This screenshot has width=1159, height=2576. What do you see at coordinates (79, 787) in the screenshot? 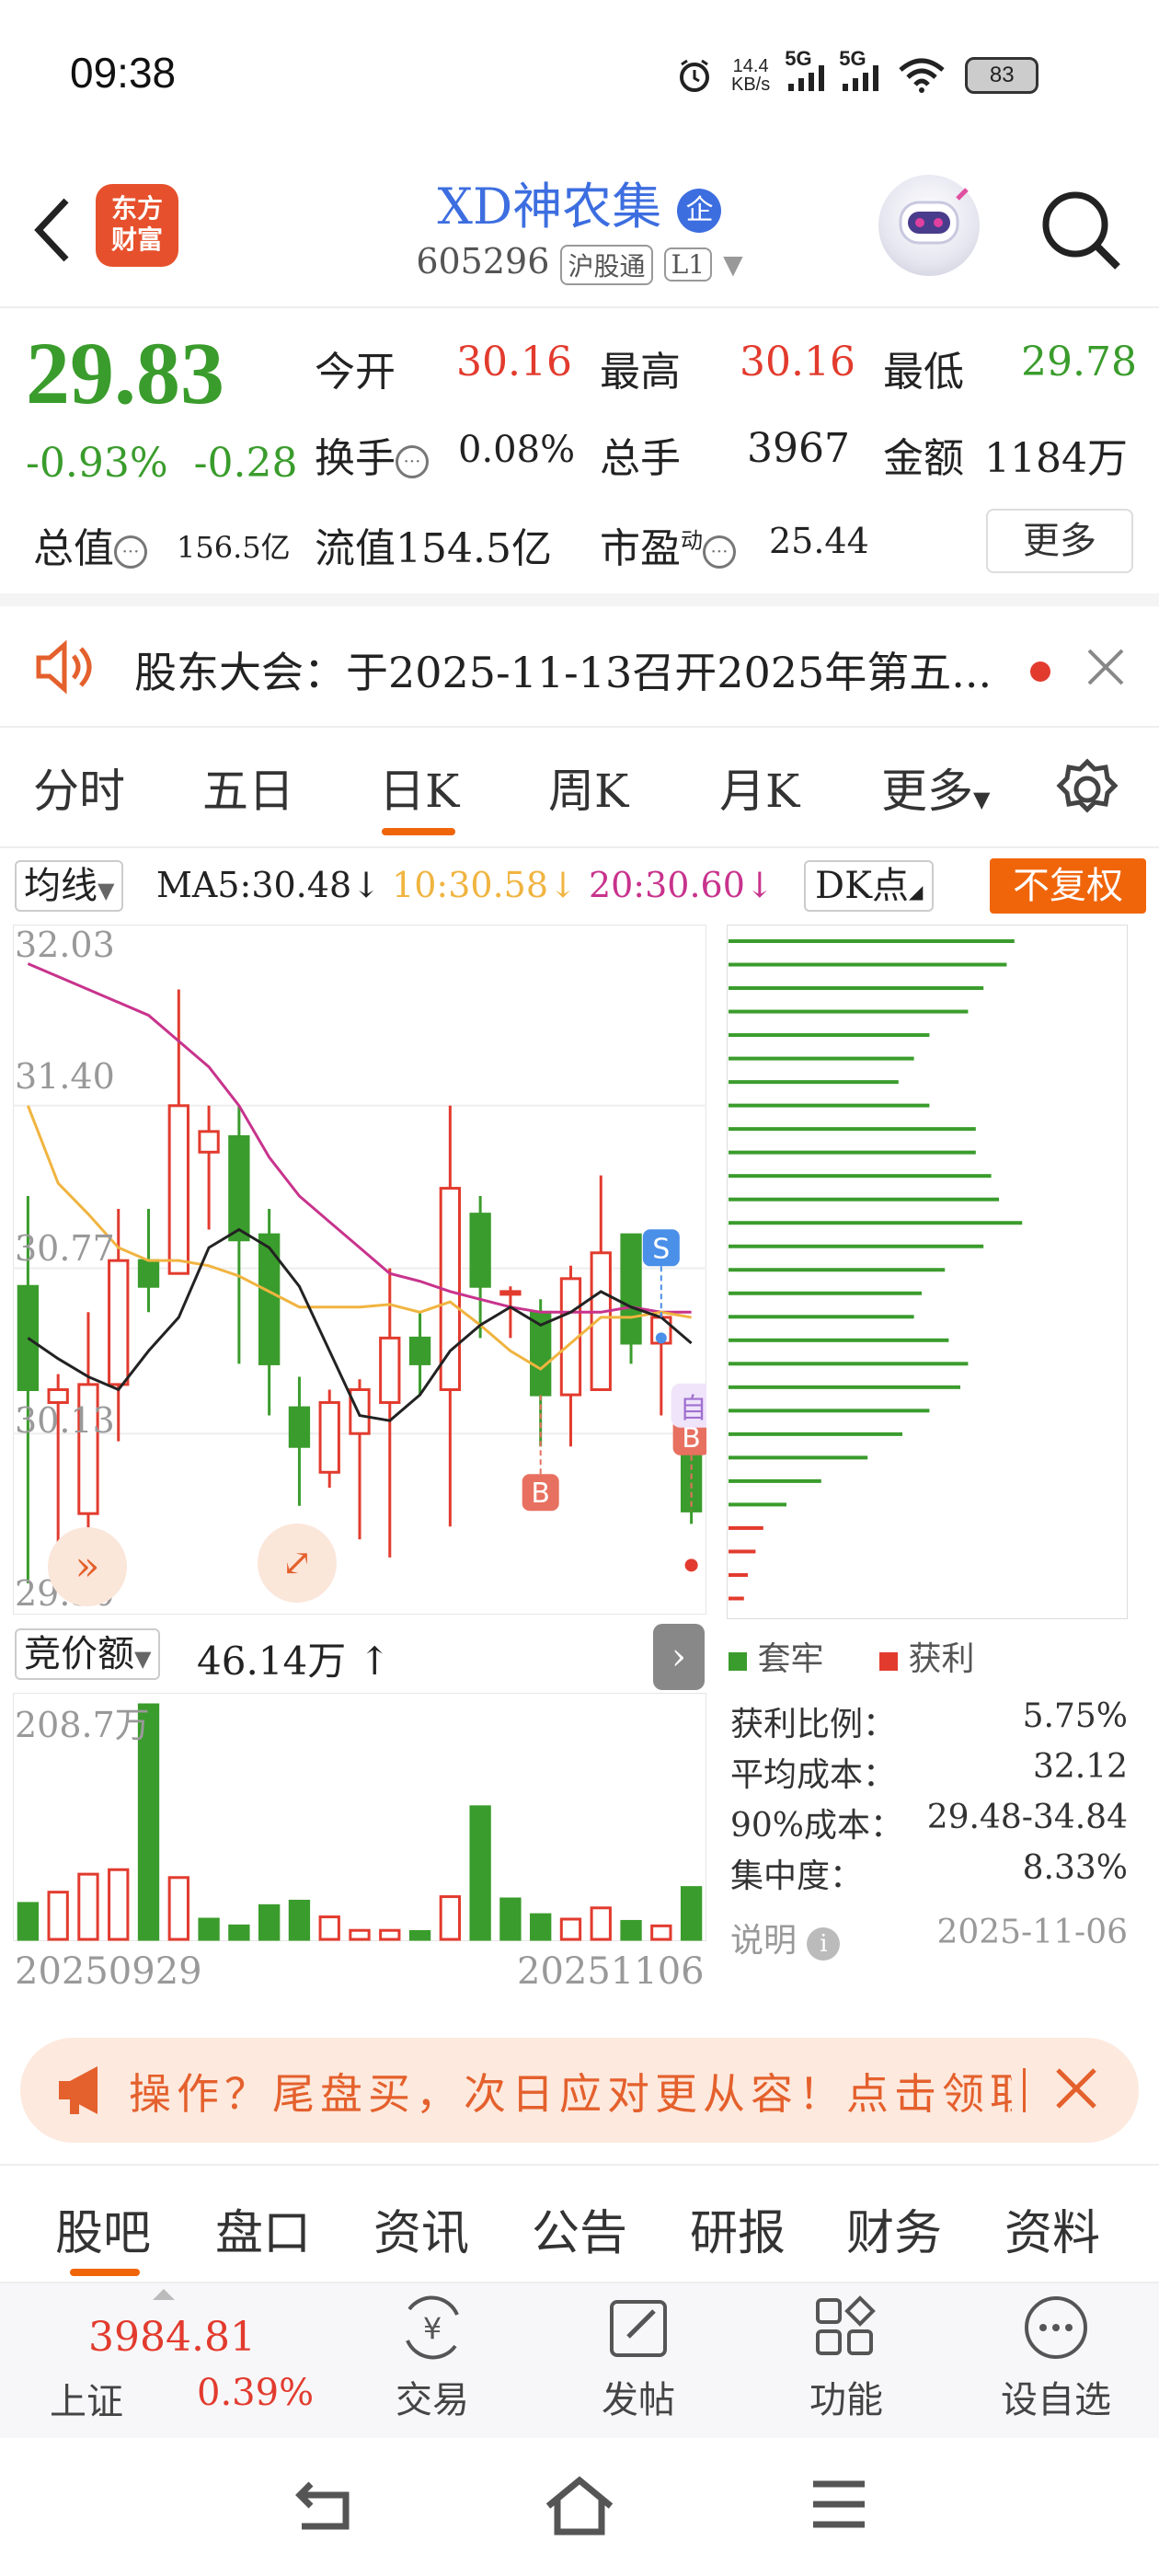
I see `tab-intraday: 分时` at bounding box center [79, 787].